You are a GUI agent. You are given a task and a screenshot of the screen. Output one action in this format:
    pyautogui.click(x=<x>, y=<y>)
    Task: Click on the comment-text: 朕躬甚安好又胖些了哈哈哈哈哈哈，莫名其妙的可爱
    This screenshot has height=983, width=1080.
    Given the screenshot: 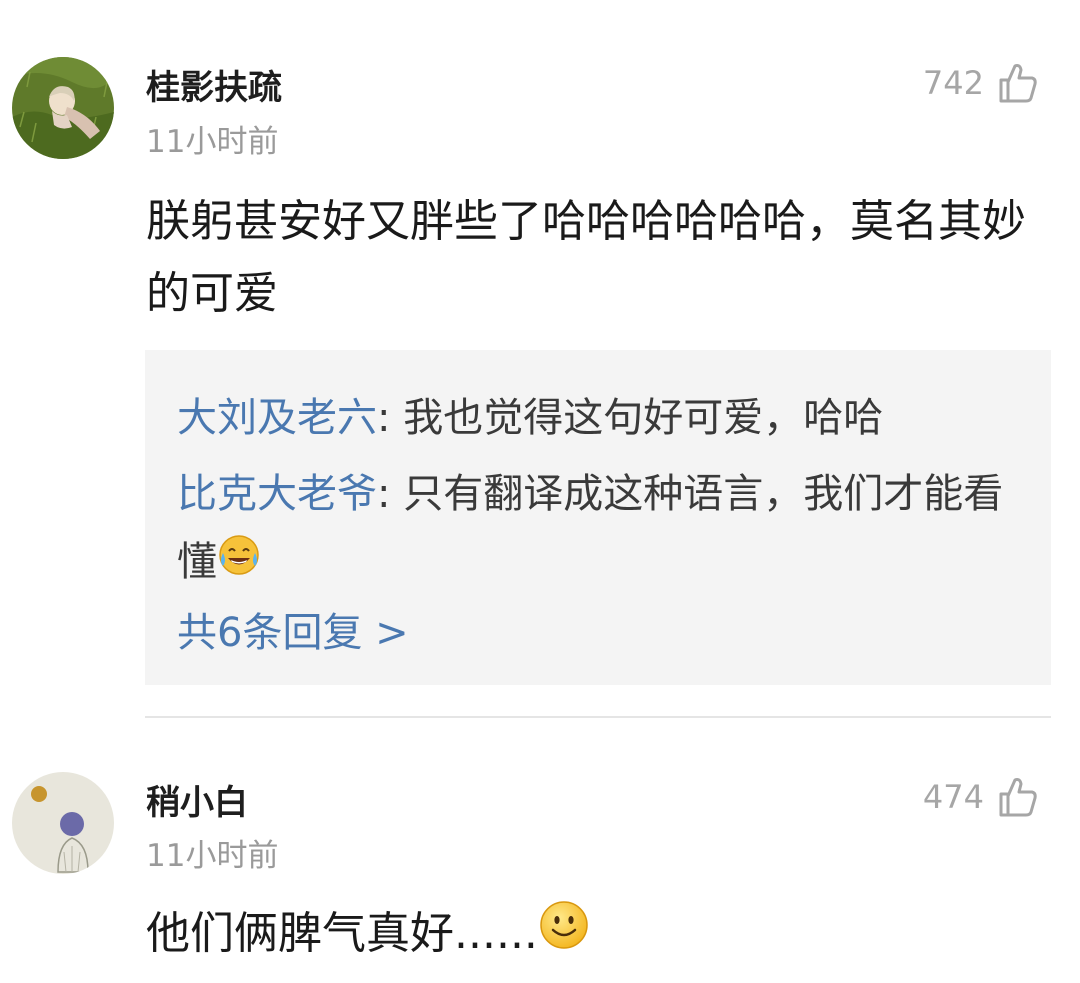 What is the action you would take?
    pyautogui.click(x=586, y=257)
    